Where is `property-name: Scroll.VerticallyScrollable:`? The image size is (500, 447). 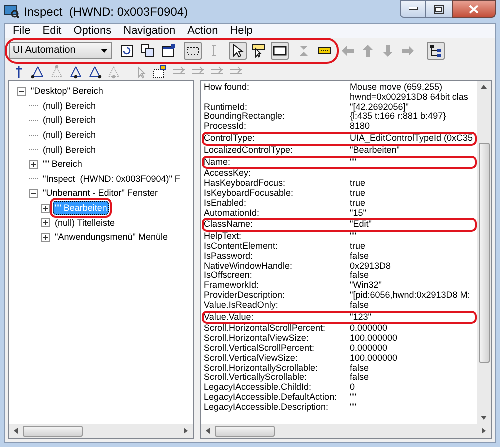
property-name: Scroll.VerticallyScrollable: is located at coordinates (256, 378).